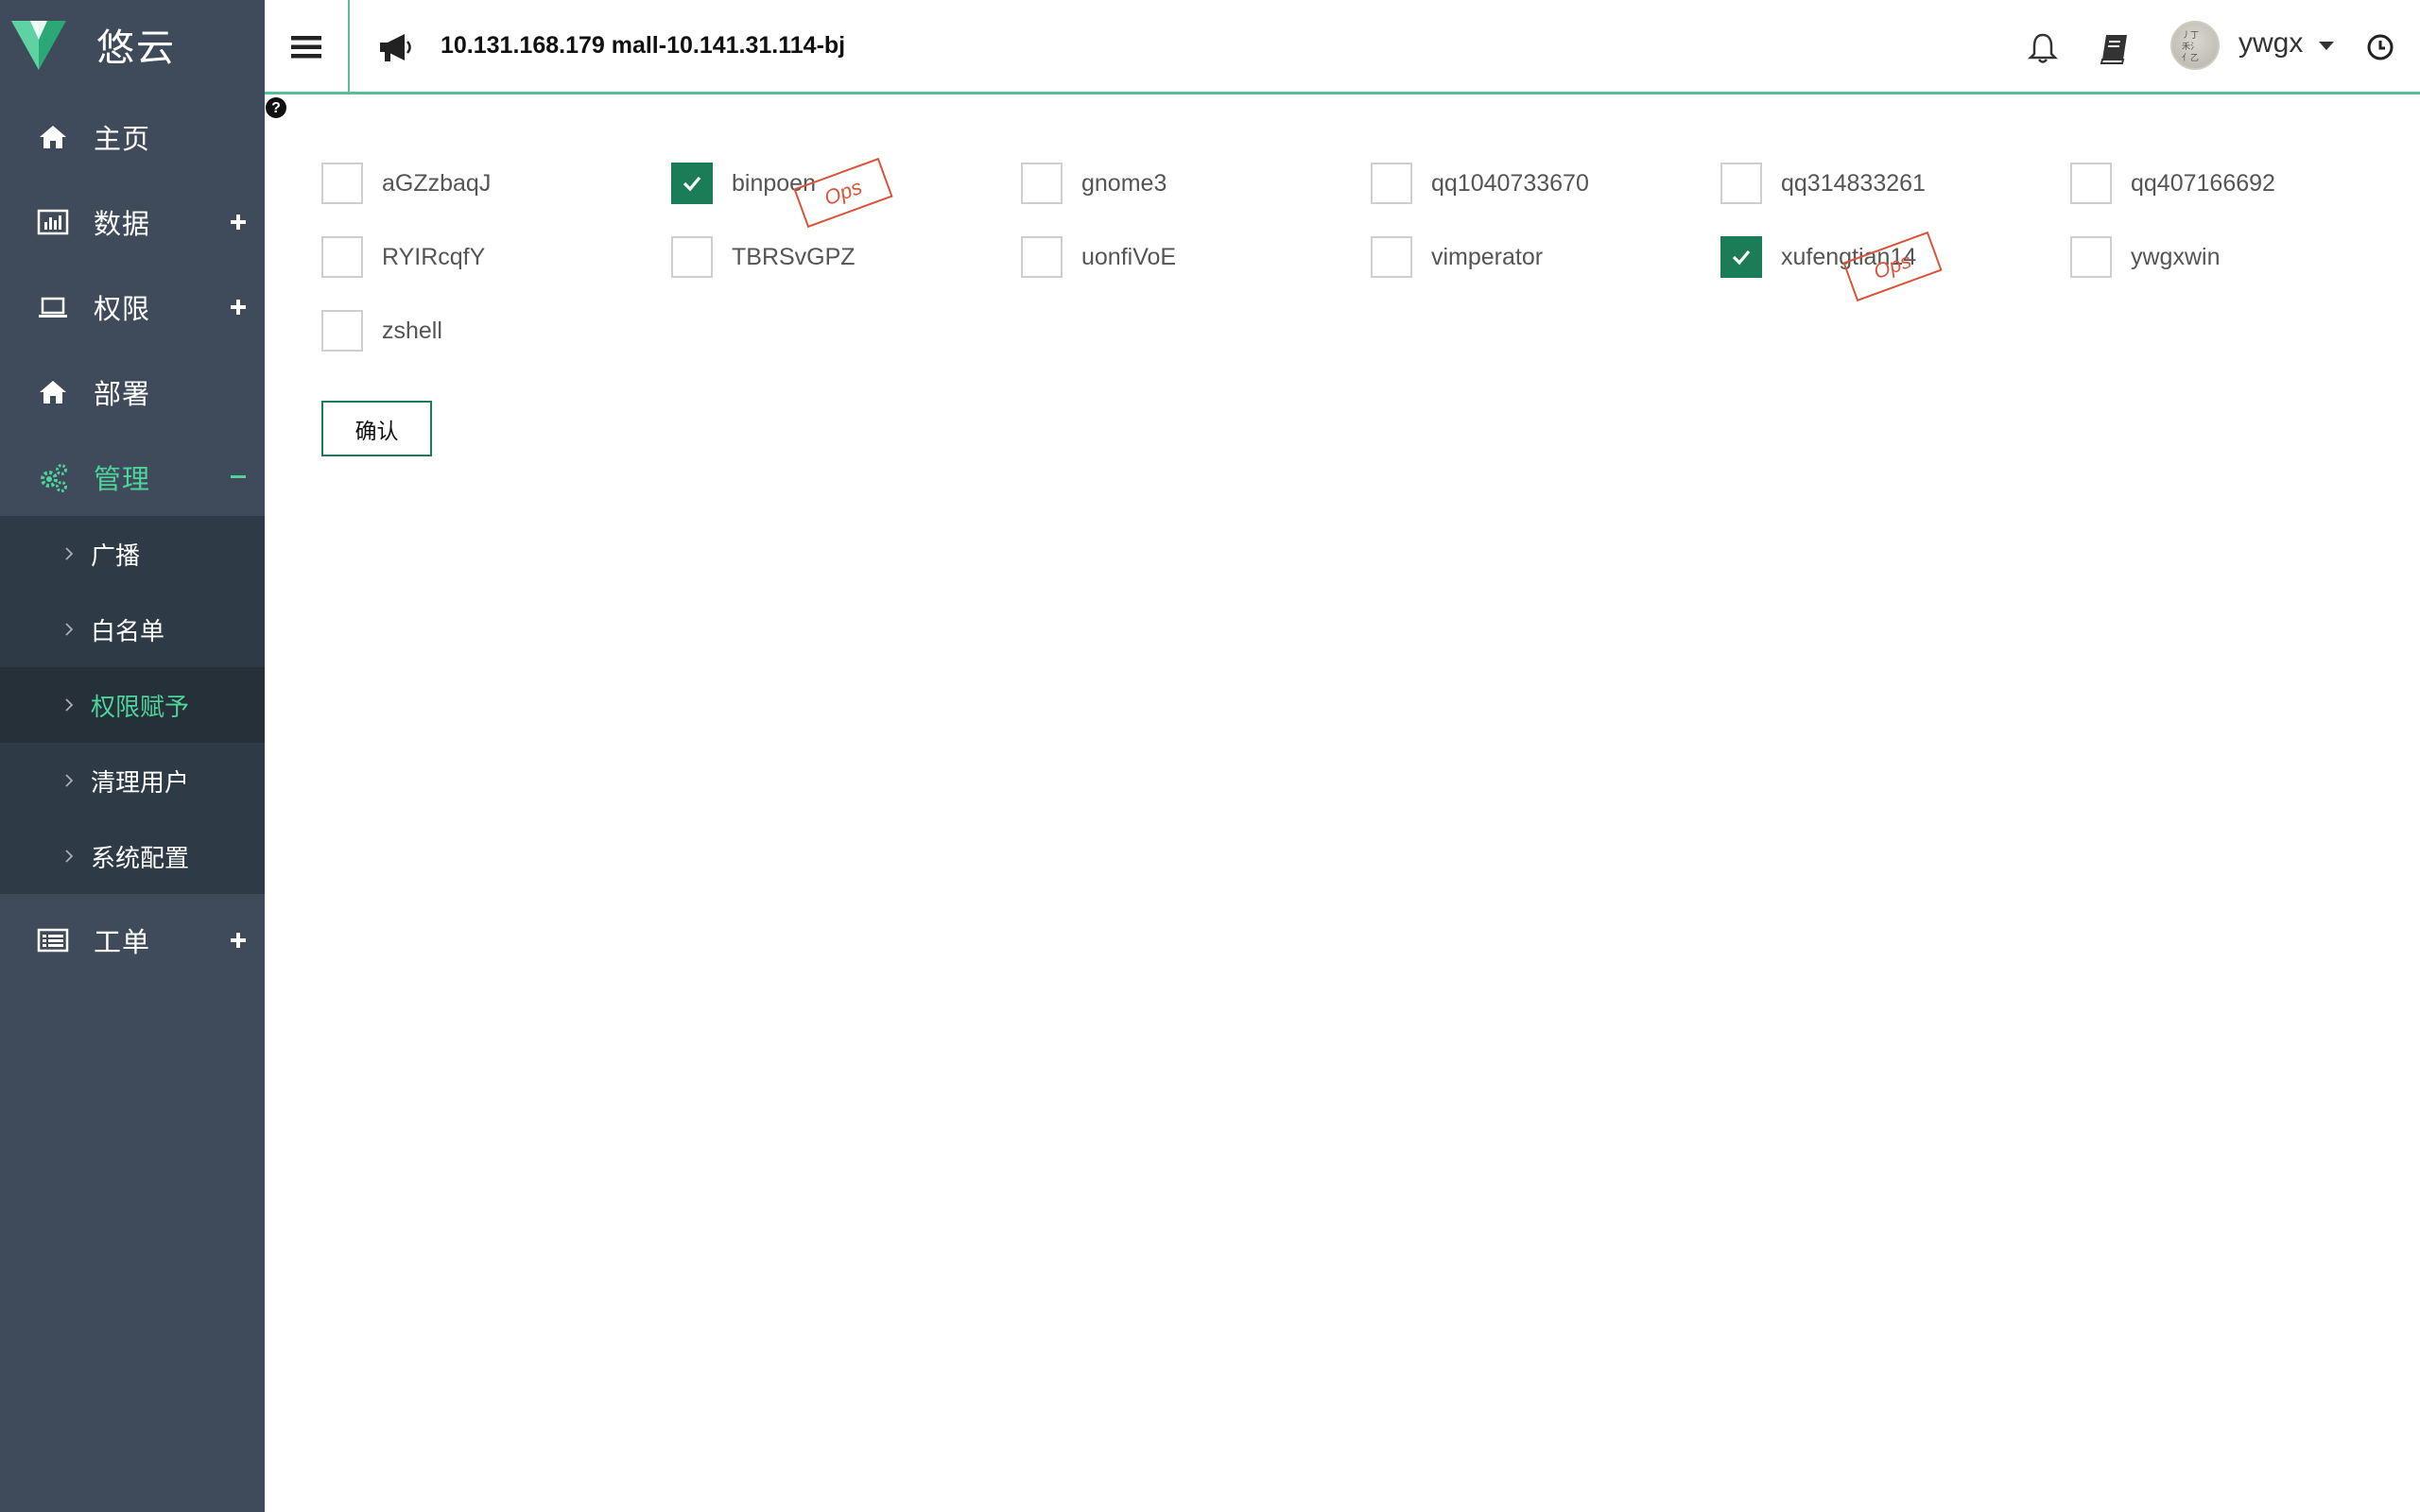 Image resolution: width=2420 pixels, height=1512 pixels. I want to click on submenu-item-label: 清理用户, so click(140, 782).